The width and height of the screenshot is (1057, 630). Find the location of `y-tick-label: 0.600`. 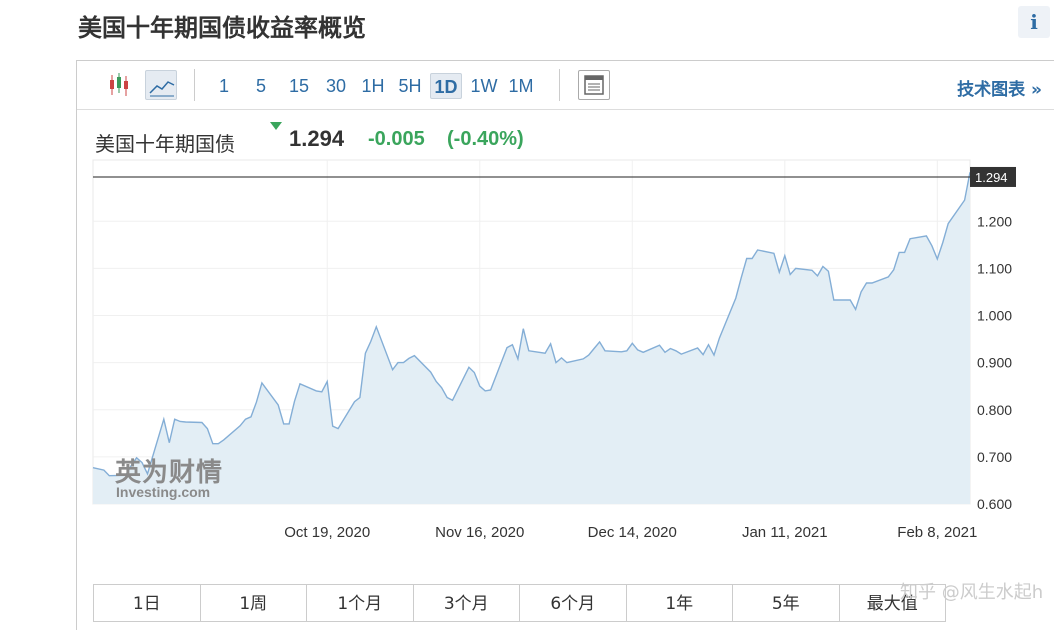

y-tick-label: 0.600 is located at coordinates (994, 504).